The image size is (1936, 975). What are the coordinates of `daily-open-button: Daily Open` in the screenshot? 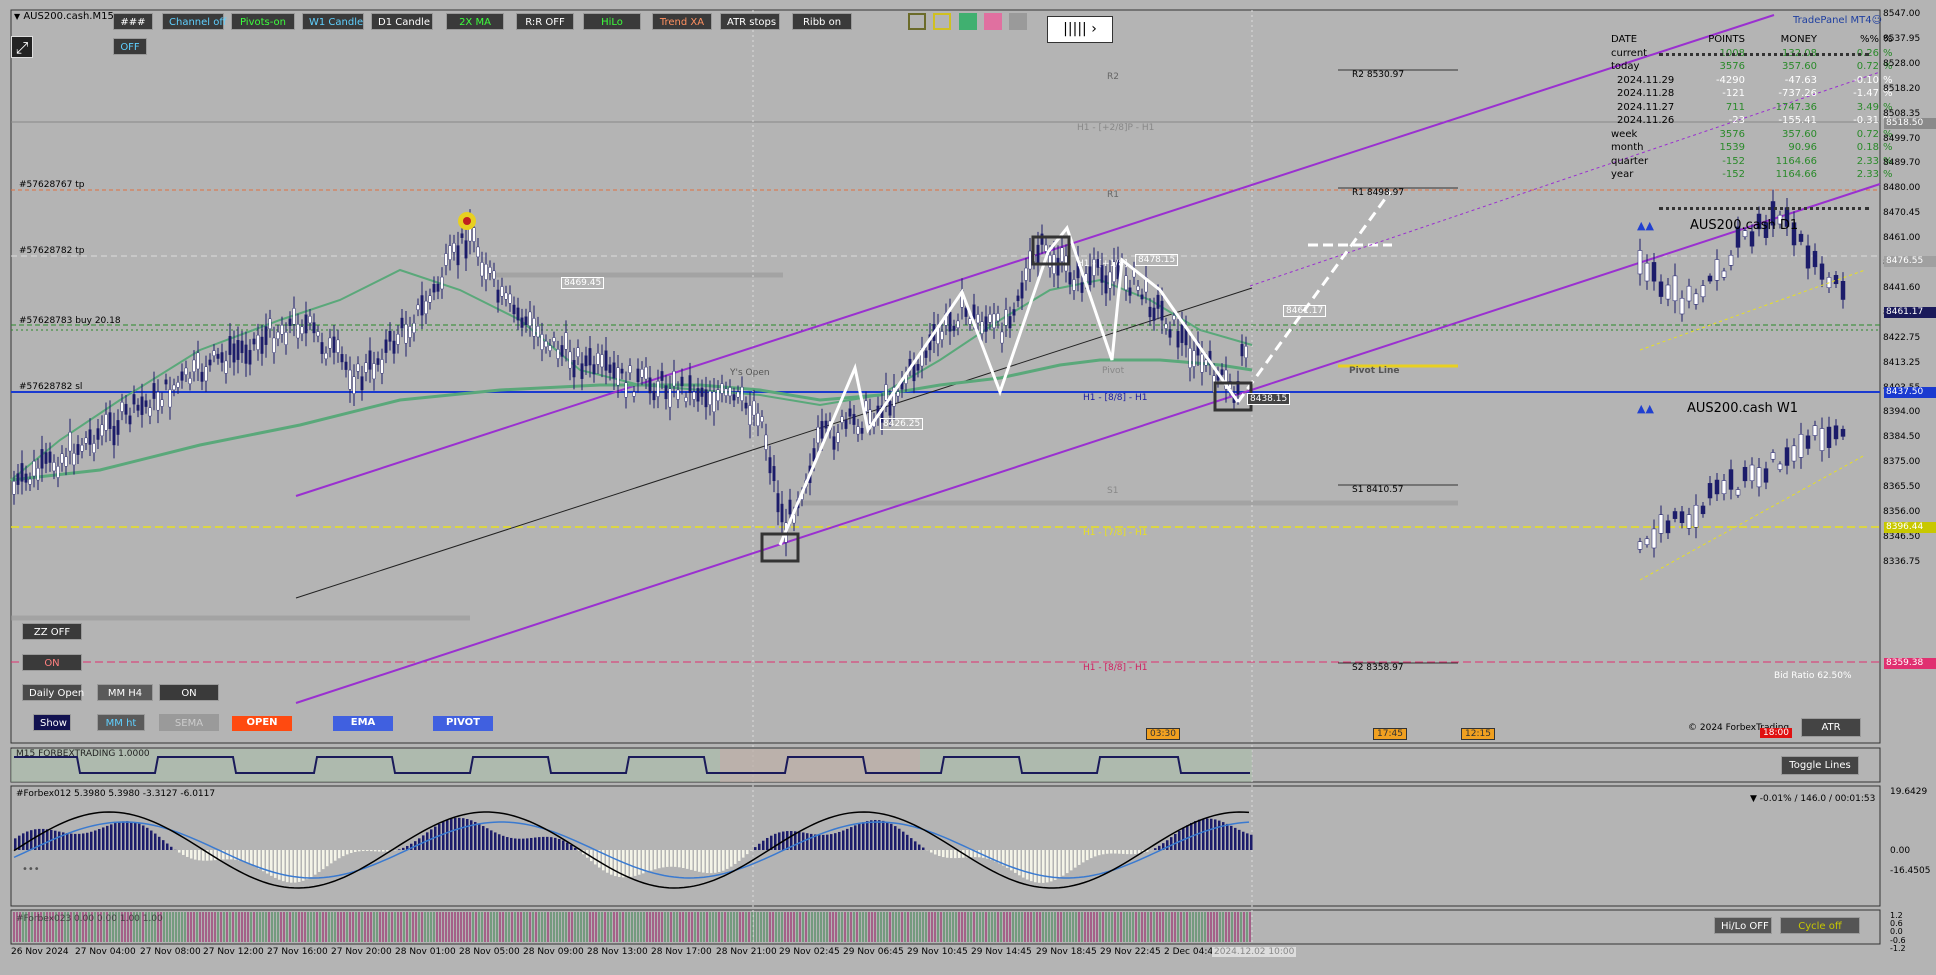 It's located at (53, 692).